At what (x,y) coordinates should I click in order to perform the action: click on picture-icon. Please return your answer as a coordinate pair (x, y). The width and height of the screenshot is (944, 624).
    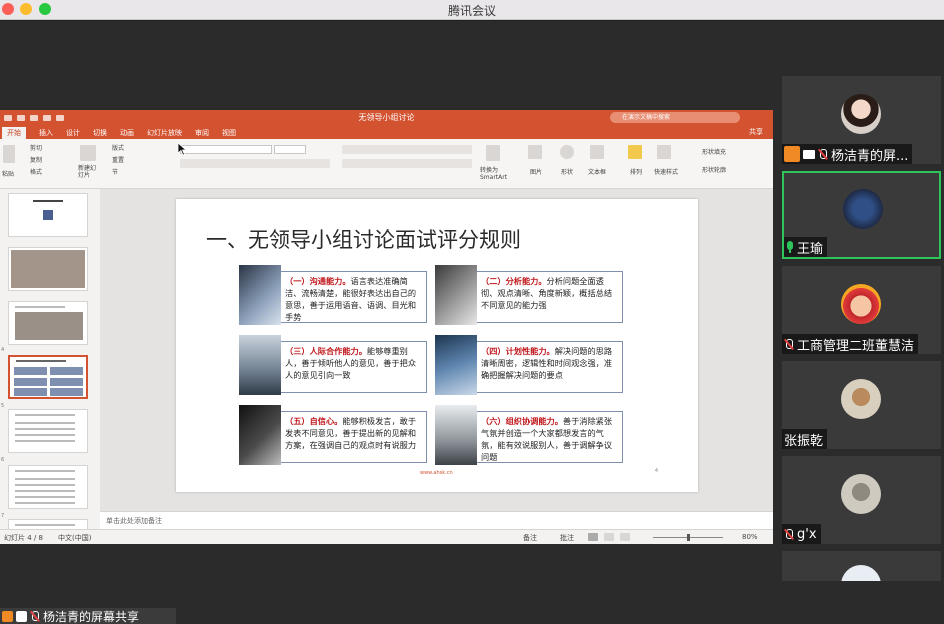
    Looking at the image, I should click on (535, 152).